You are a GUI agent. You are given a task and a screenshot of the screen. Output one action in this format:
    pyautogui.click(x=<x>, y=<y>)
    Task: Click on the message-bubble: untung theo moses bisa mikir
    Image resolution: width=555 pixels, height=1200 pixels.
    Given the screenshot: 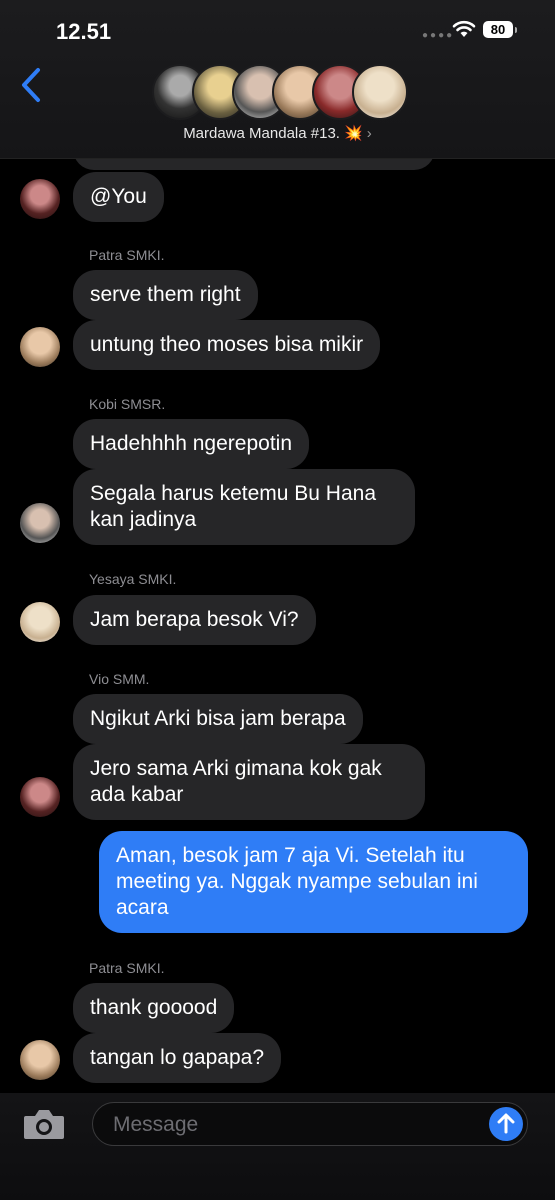 What is the action you would take?
    pyautogui.click(x=227, y=345)
    